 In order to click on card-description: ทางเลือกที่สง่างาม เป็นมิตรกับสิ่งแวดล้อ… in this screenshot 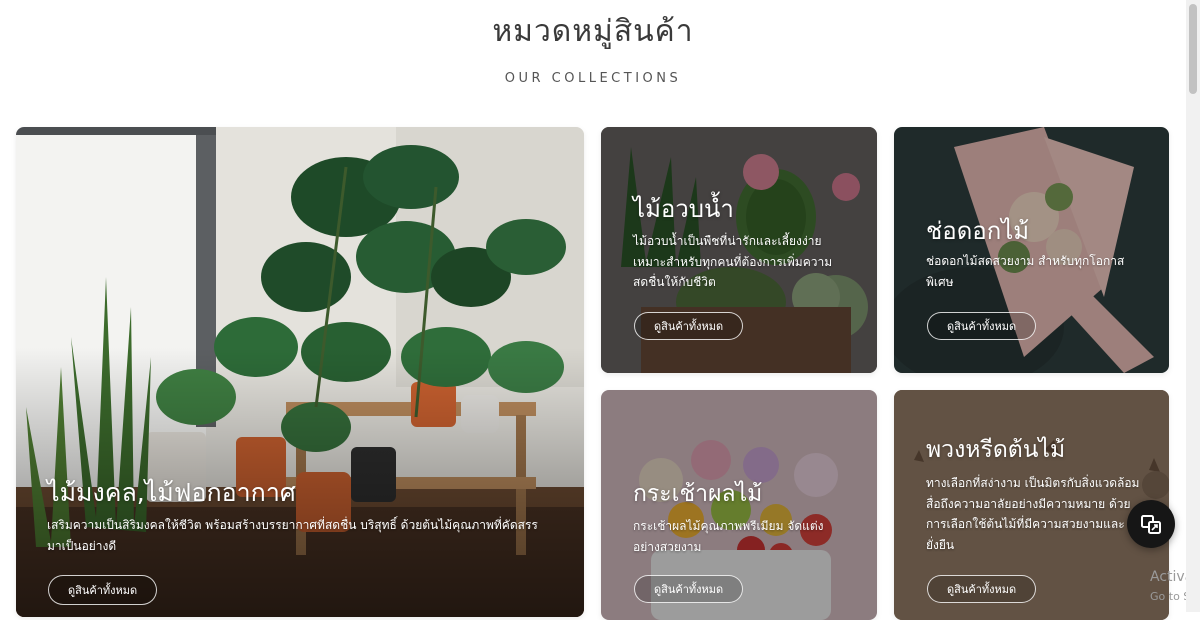, I will do `click(1033, 514)`.